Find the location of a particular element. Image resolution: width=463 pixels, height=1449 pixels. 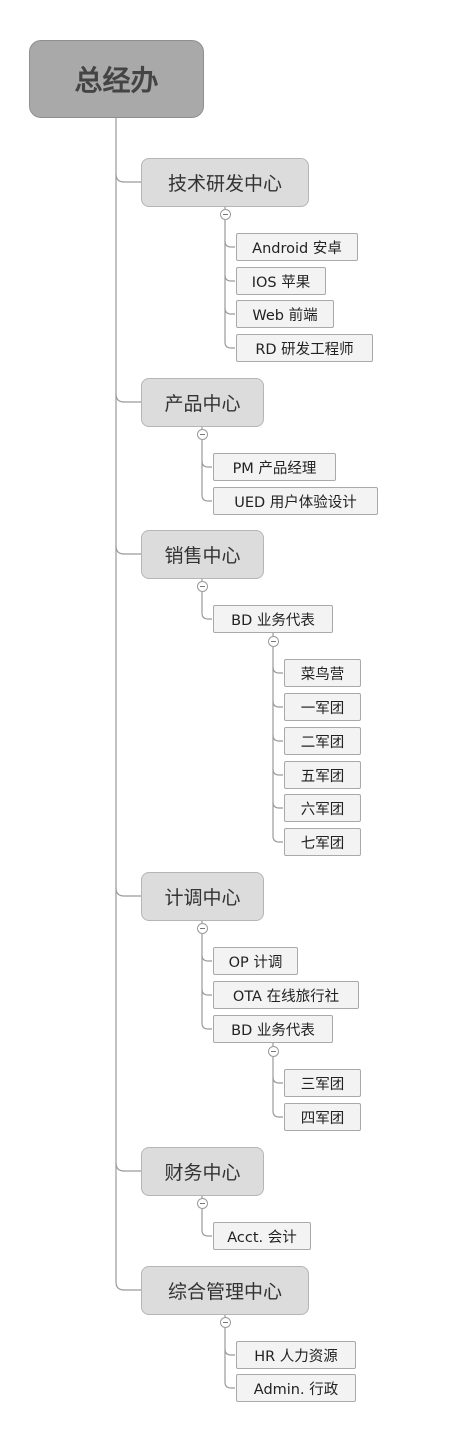

leaf-legion: 二军团 is located at coordinates (322, 741).